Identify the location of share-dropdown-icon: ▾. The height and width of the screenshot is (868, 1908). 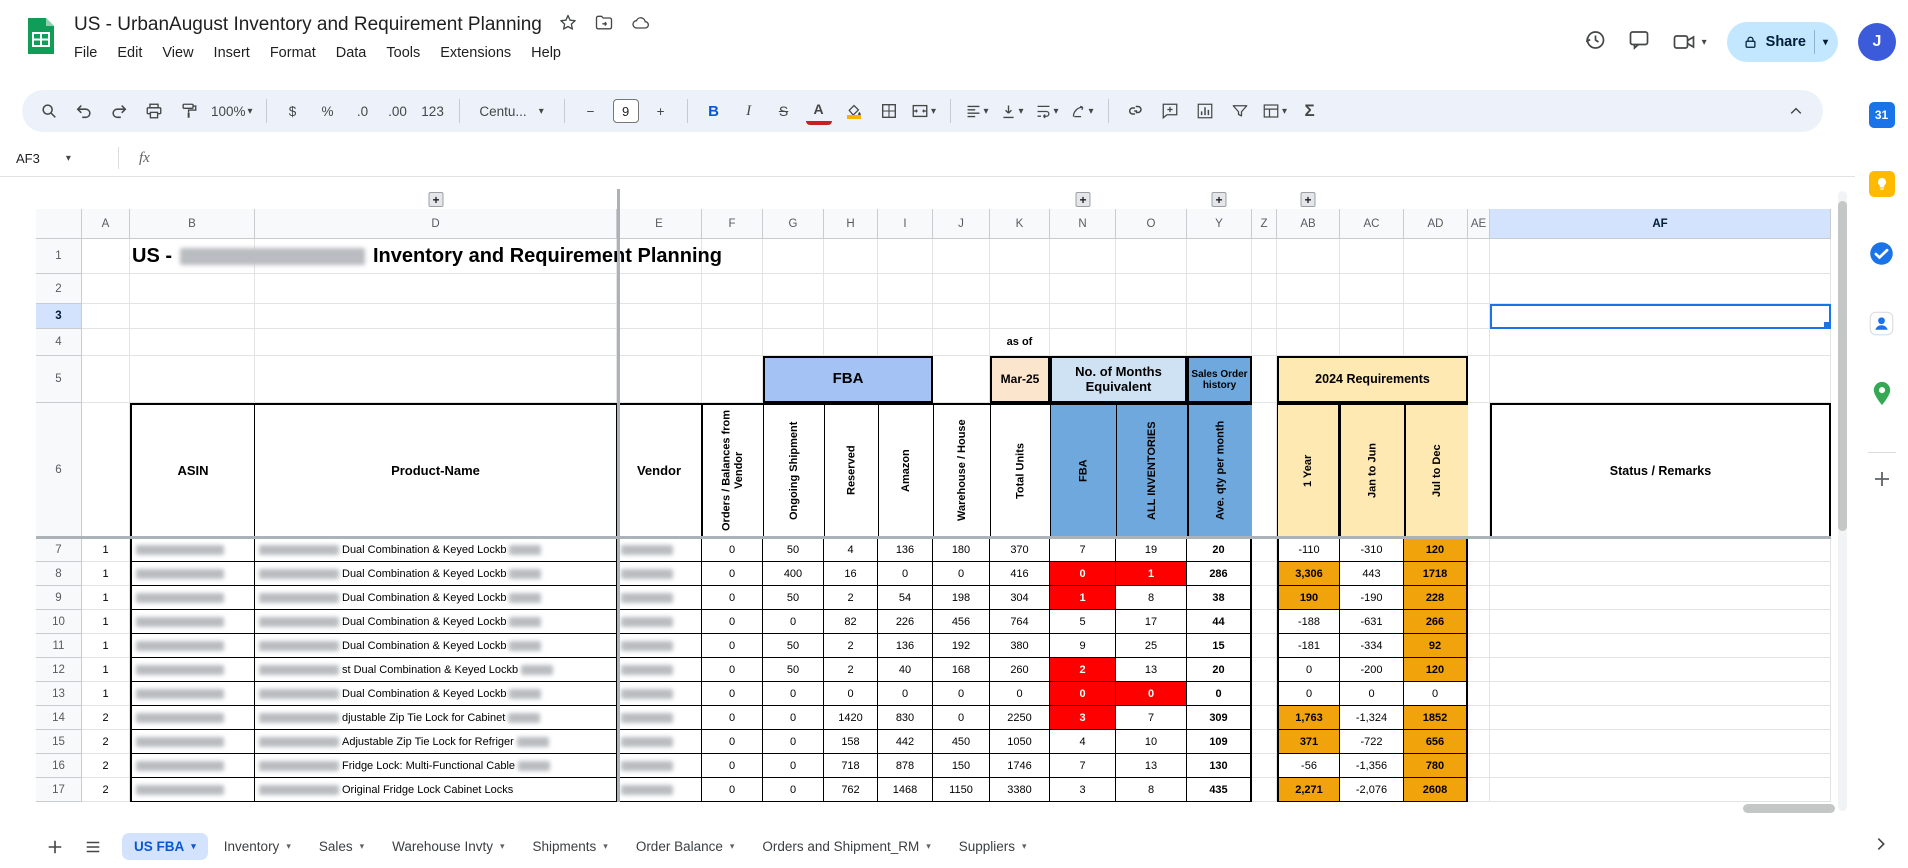
(1825, 42).